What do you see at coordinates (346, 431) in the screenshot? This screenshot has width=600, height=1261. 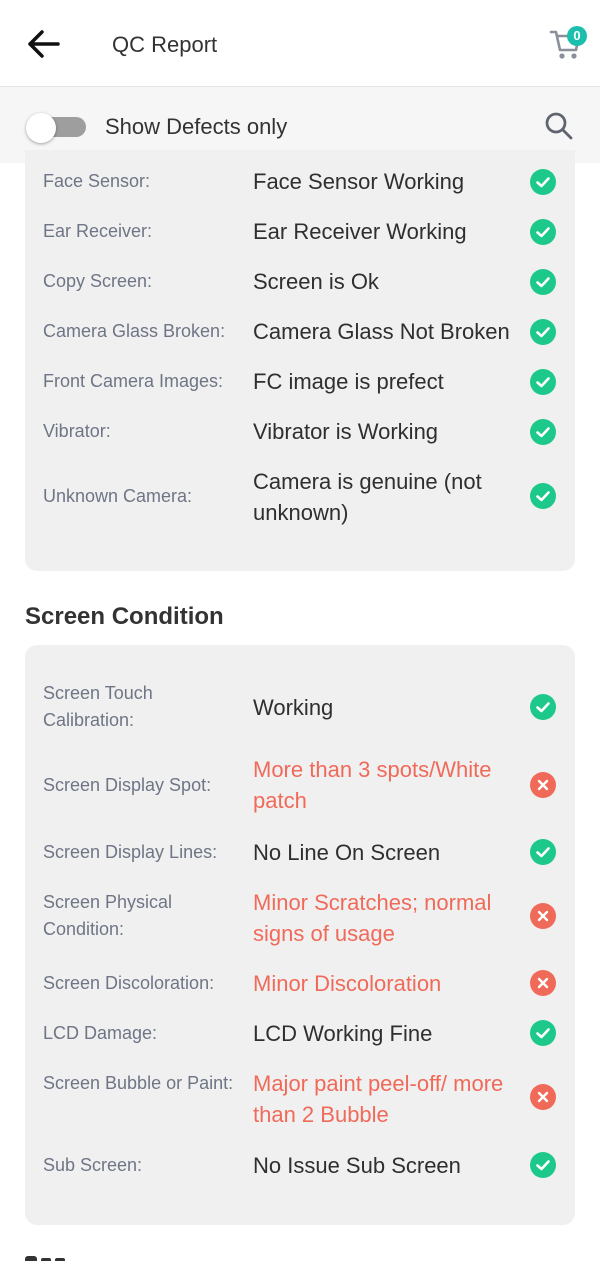 I see `qc-value: Vibrator is Working` at bounding box center [346, 431].